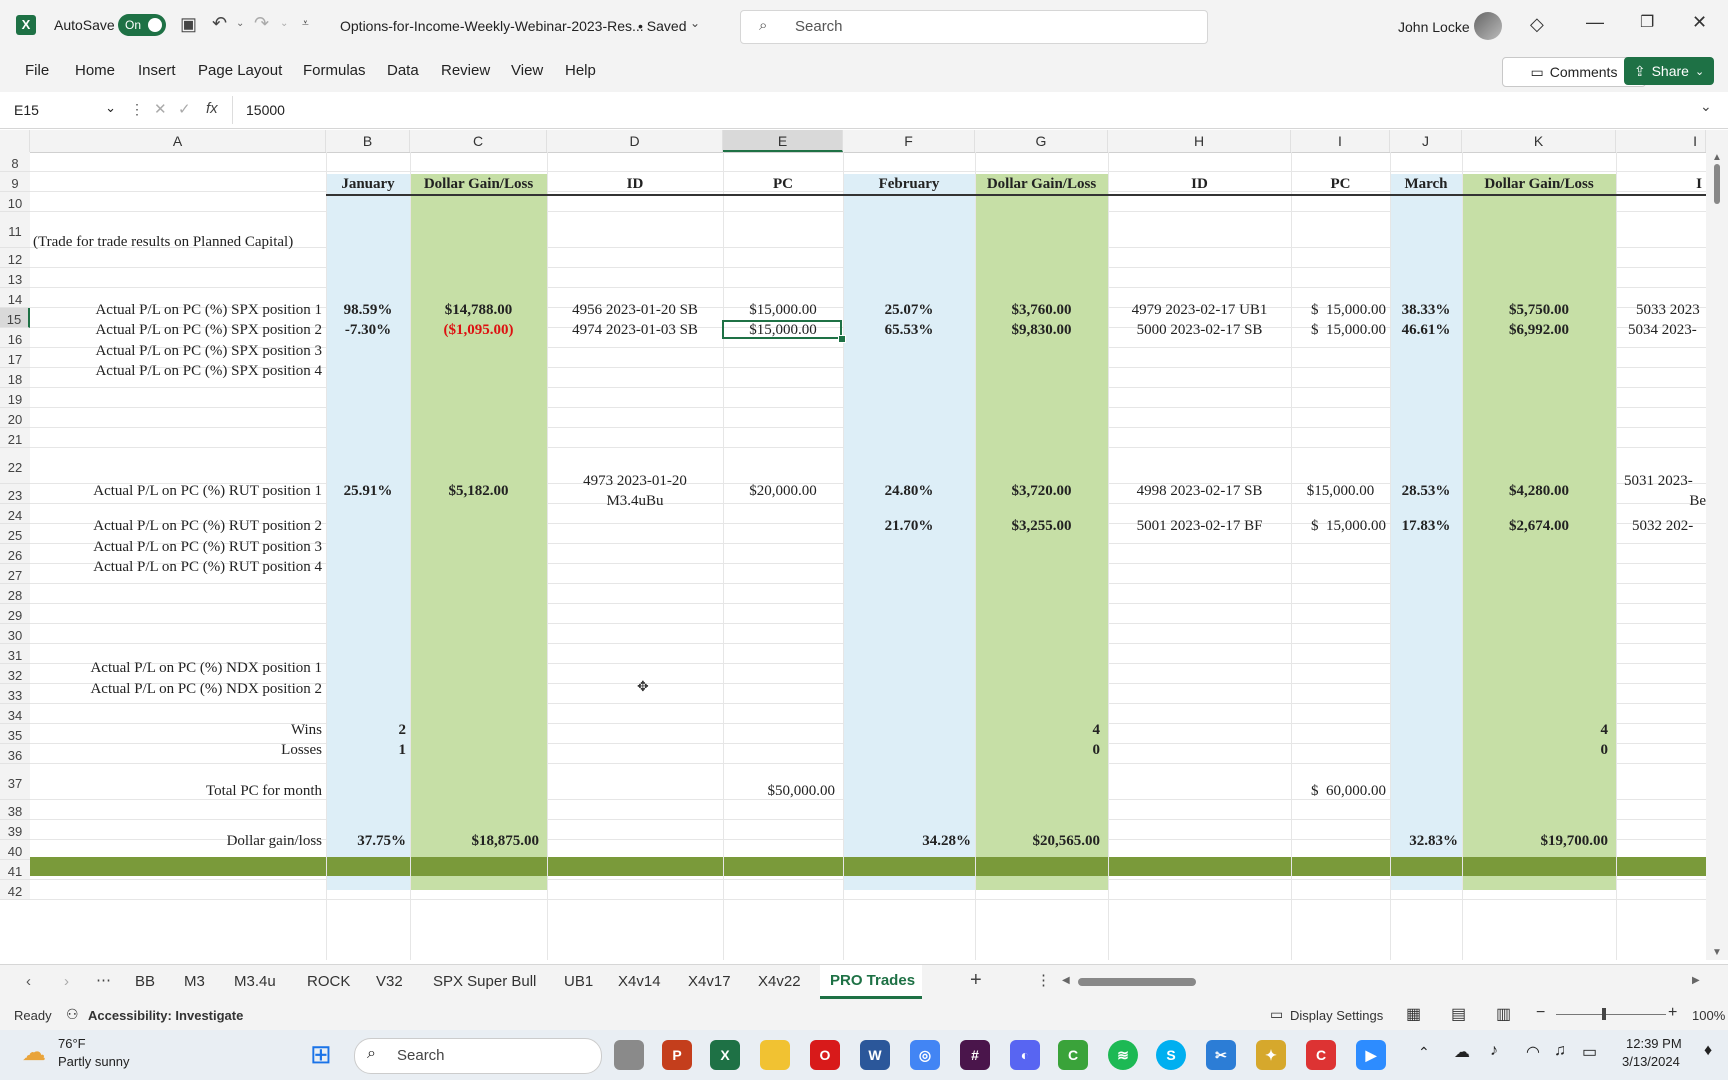 The height and width of the screenshot is (1080, 1728). What do you see at coordinates (15, 398) in the screenshot?
I see `row-header: 19` at bounding box center [15, 398].